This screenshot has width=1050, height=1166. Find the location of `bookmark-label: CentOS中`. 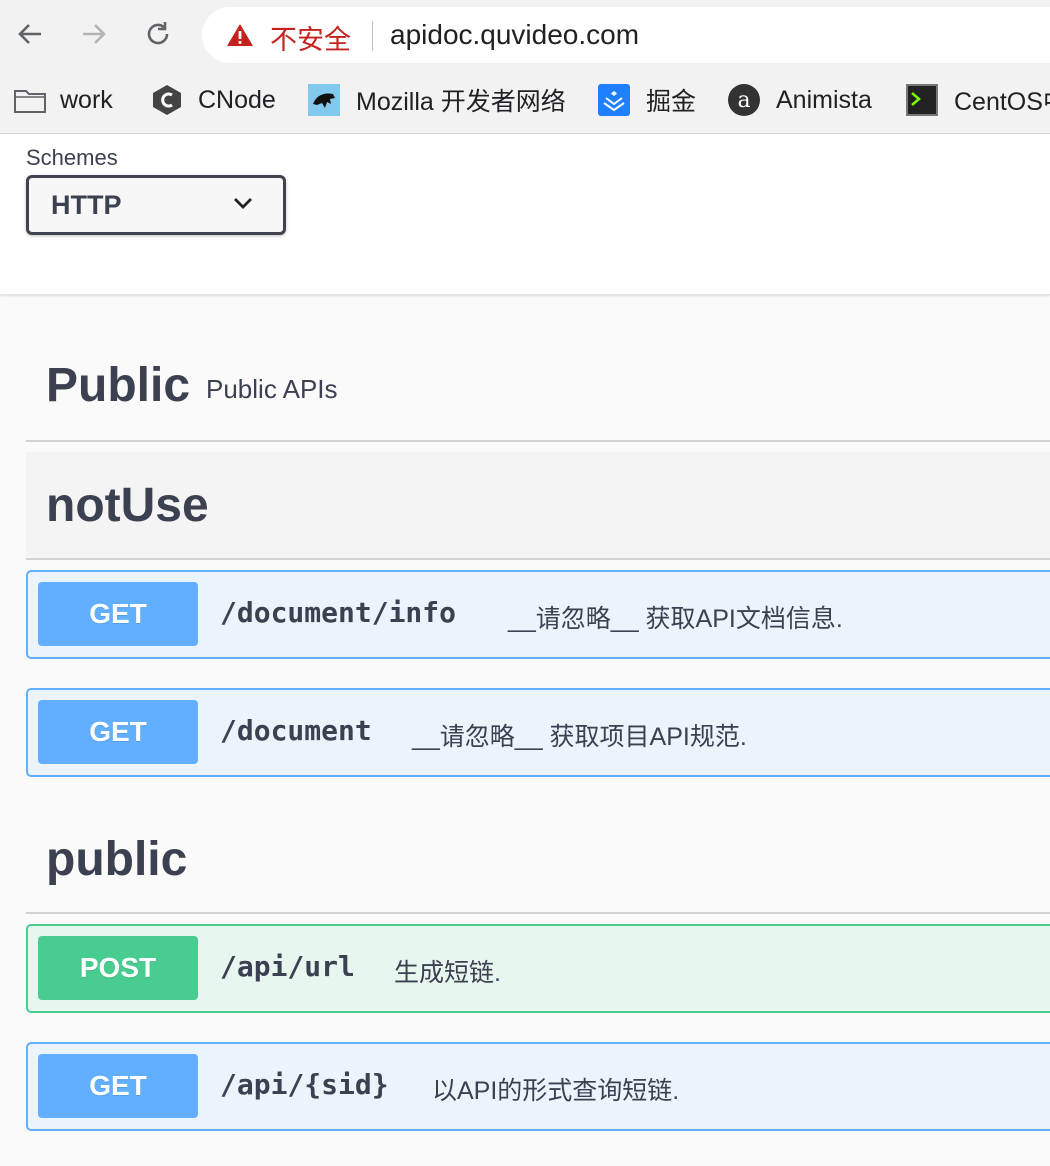

bookmark-label: CentOS中 is located at coordinates (1002, 102).